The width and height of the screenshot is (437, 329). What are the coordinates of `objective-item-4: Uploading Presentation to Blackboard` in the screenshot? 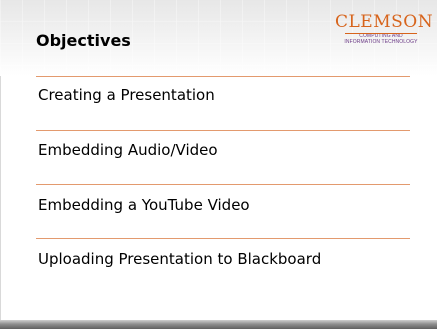 It's located at (180, 259).